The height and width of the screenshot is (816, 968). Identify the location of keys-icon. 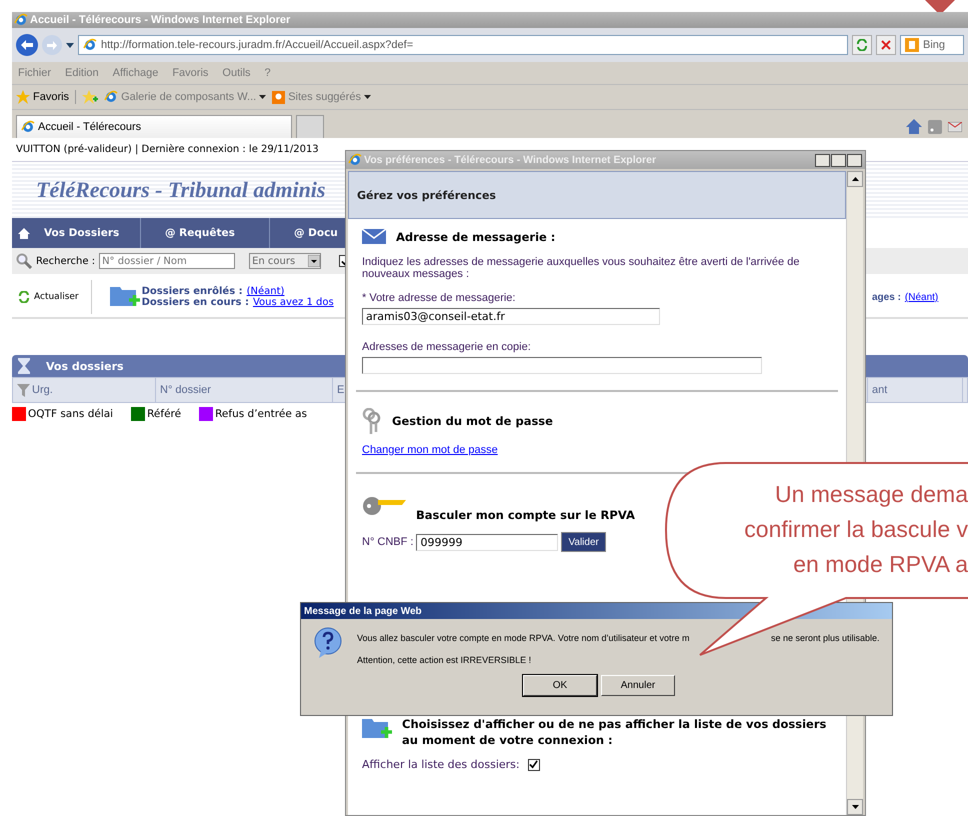
(372, 421).